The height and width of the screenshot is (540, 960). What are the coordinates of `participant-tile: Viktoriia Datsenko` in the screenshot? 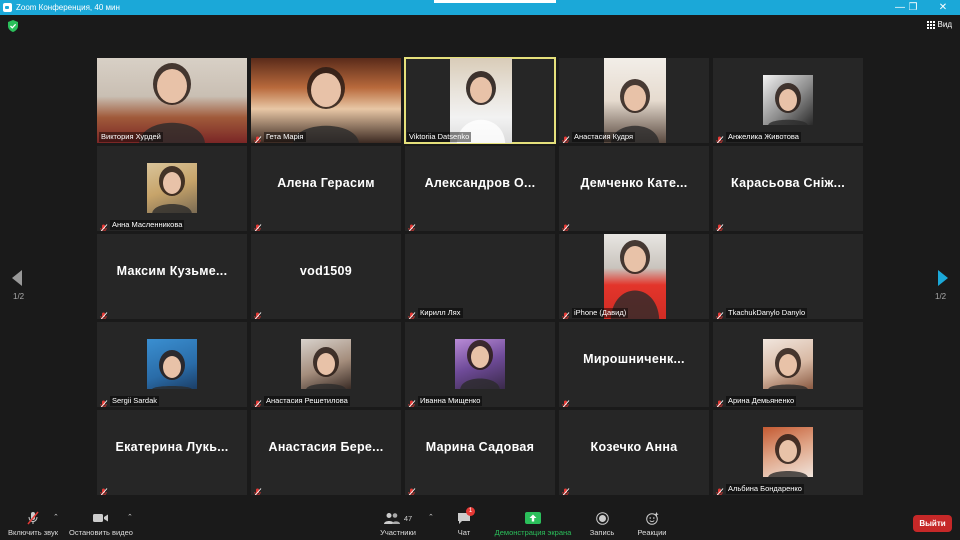 It's located at (480, 100).